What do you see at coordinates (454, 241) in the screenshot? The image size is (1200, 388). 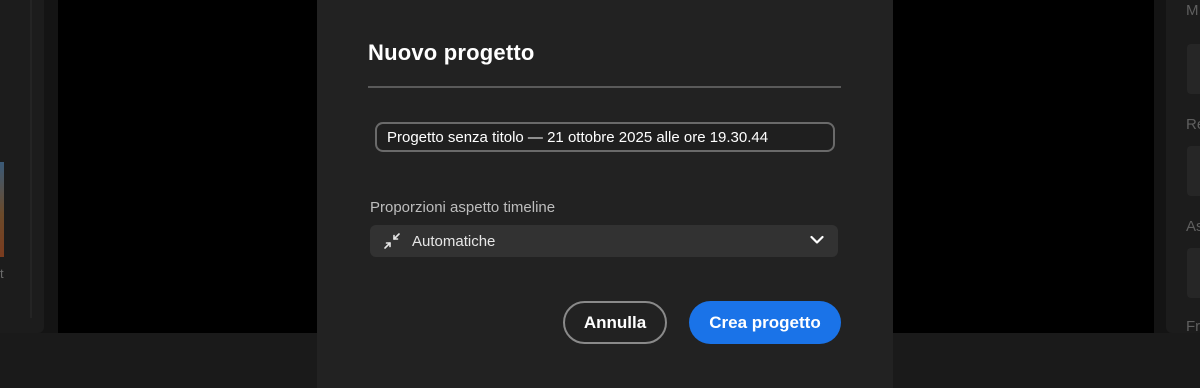 I see `aspect-ratio-value: Automatiche` at bounding box center [454, 241].